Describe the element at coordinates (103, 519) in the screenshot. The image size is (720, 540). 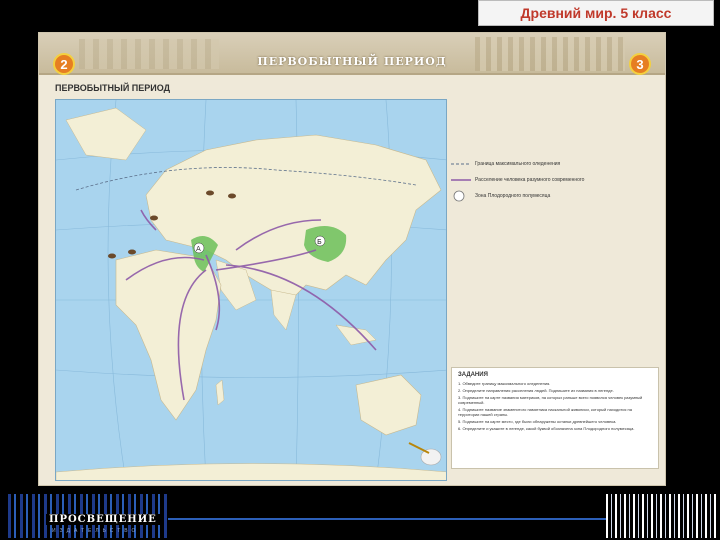
I see `publisher-logo-text: ПРОСВЕЩЕНИЕ` at that location.